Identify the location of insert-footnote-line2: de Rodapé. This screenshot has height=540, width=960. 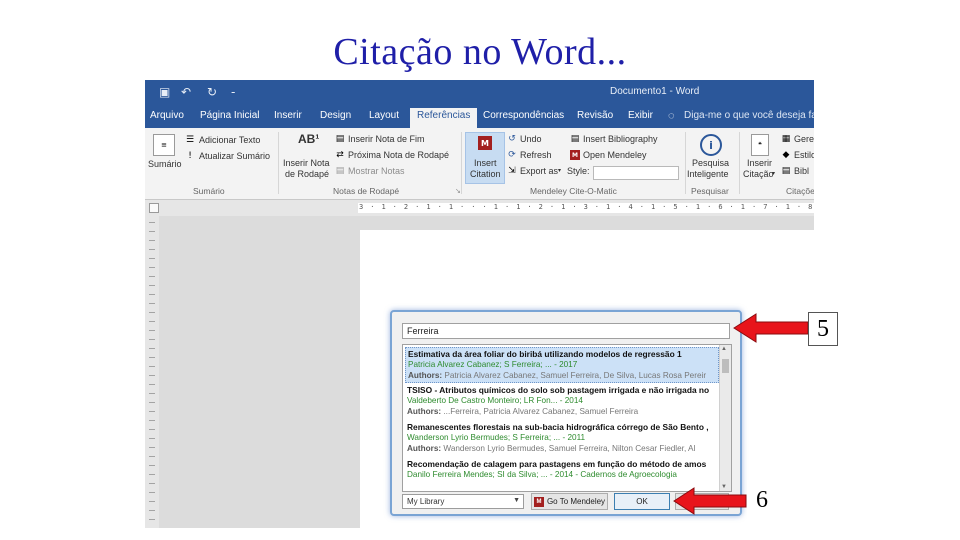
(307, 174).